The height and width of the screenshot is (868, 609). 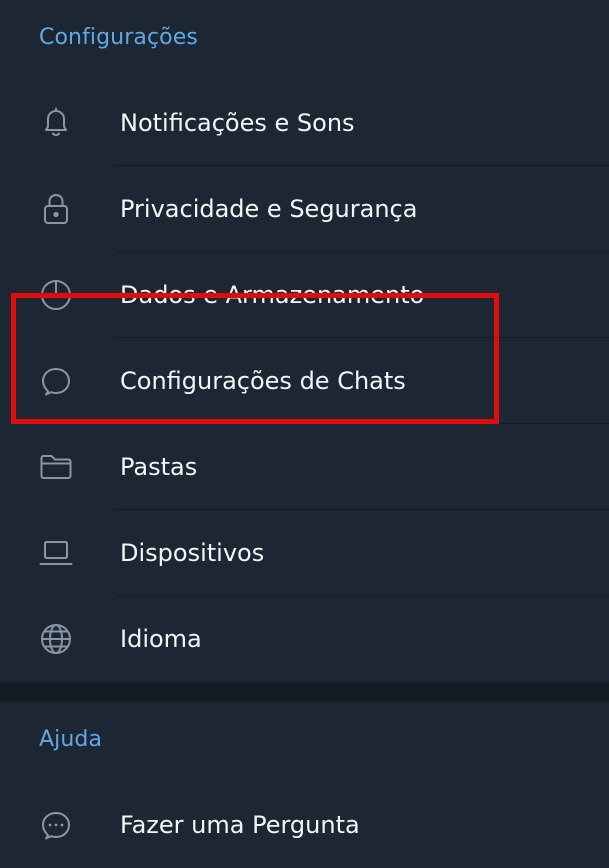 I want to click on bell-icon, so click(x=56, y=123).